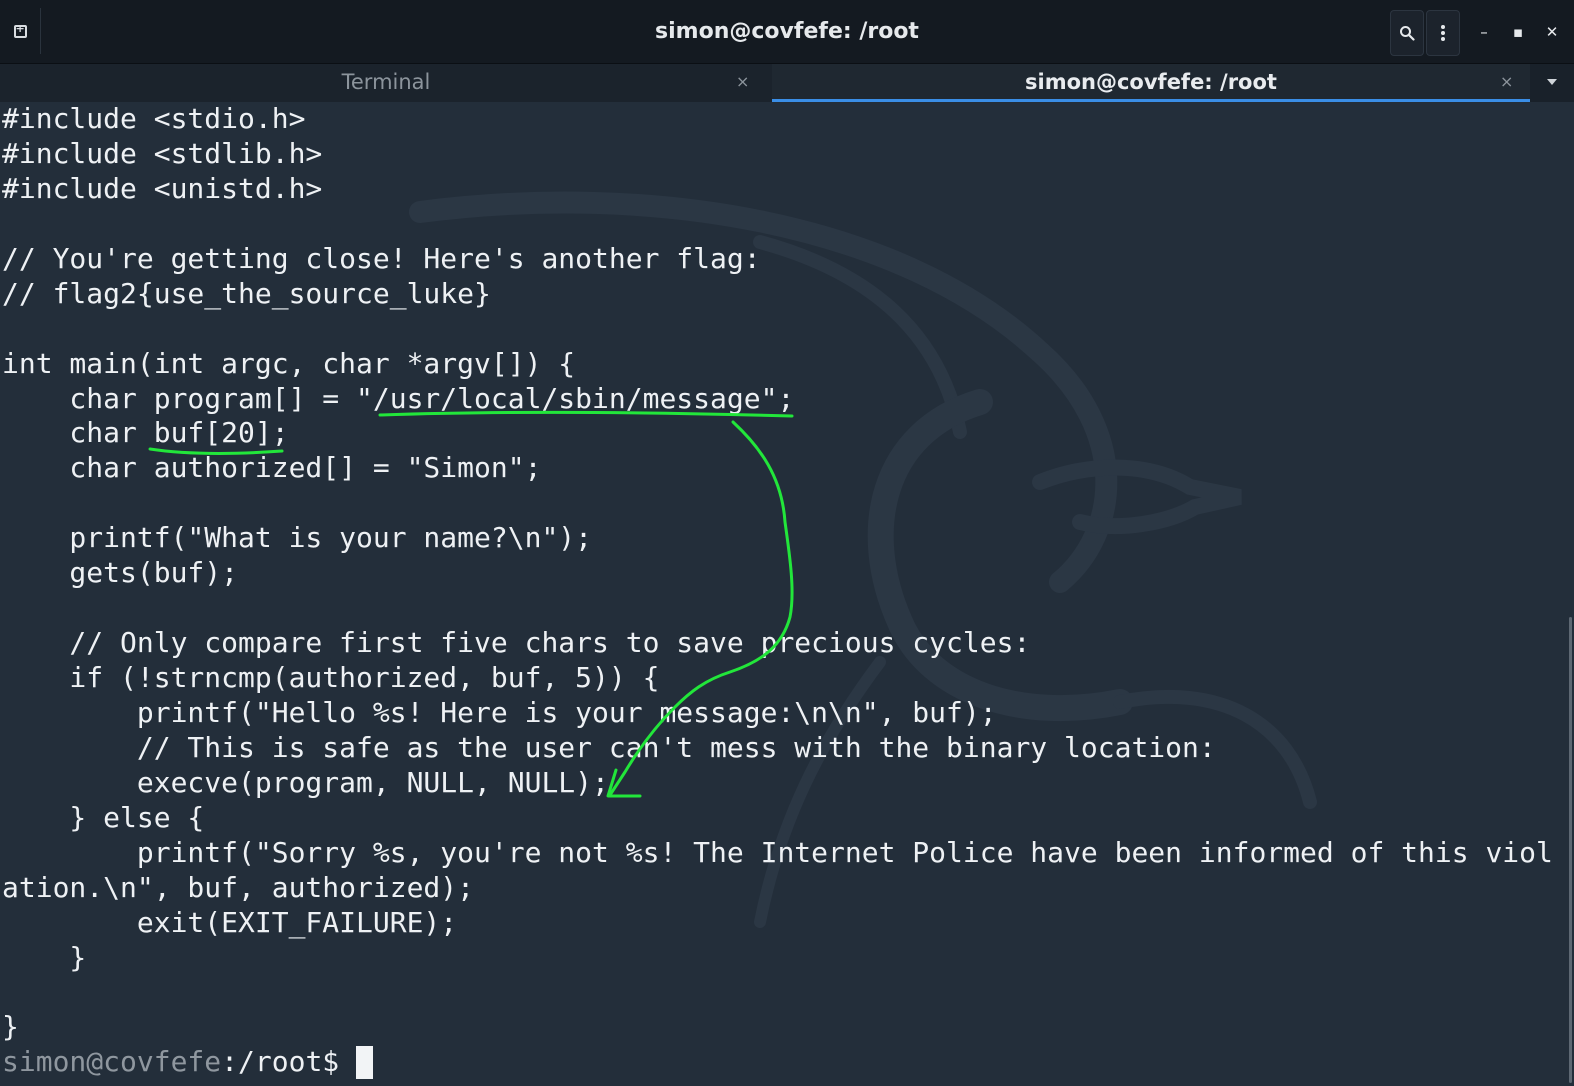  I want to click on code-line: #include <stdlib.h>, so click(162, 153).